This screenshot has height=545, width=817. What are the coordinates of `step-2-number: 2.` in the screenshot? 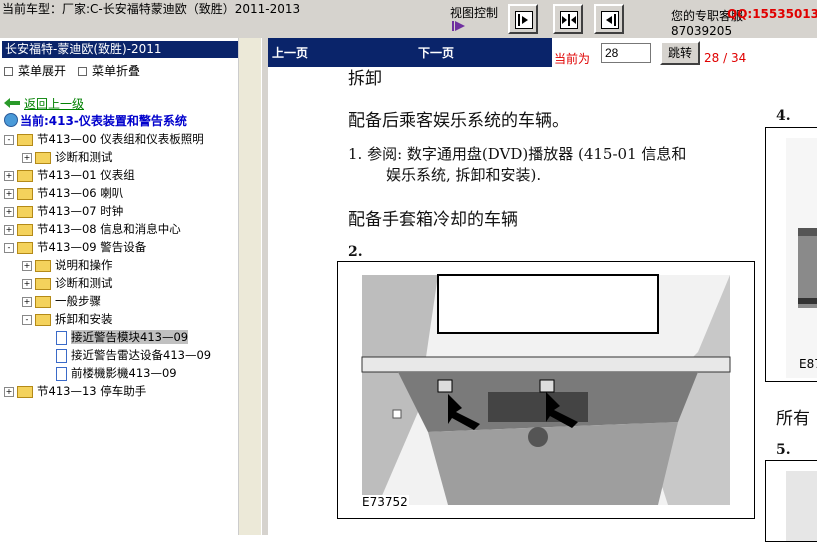 It's located at (355, 252).